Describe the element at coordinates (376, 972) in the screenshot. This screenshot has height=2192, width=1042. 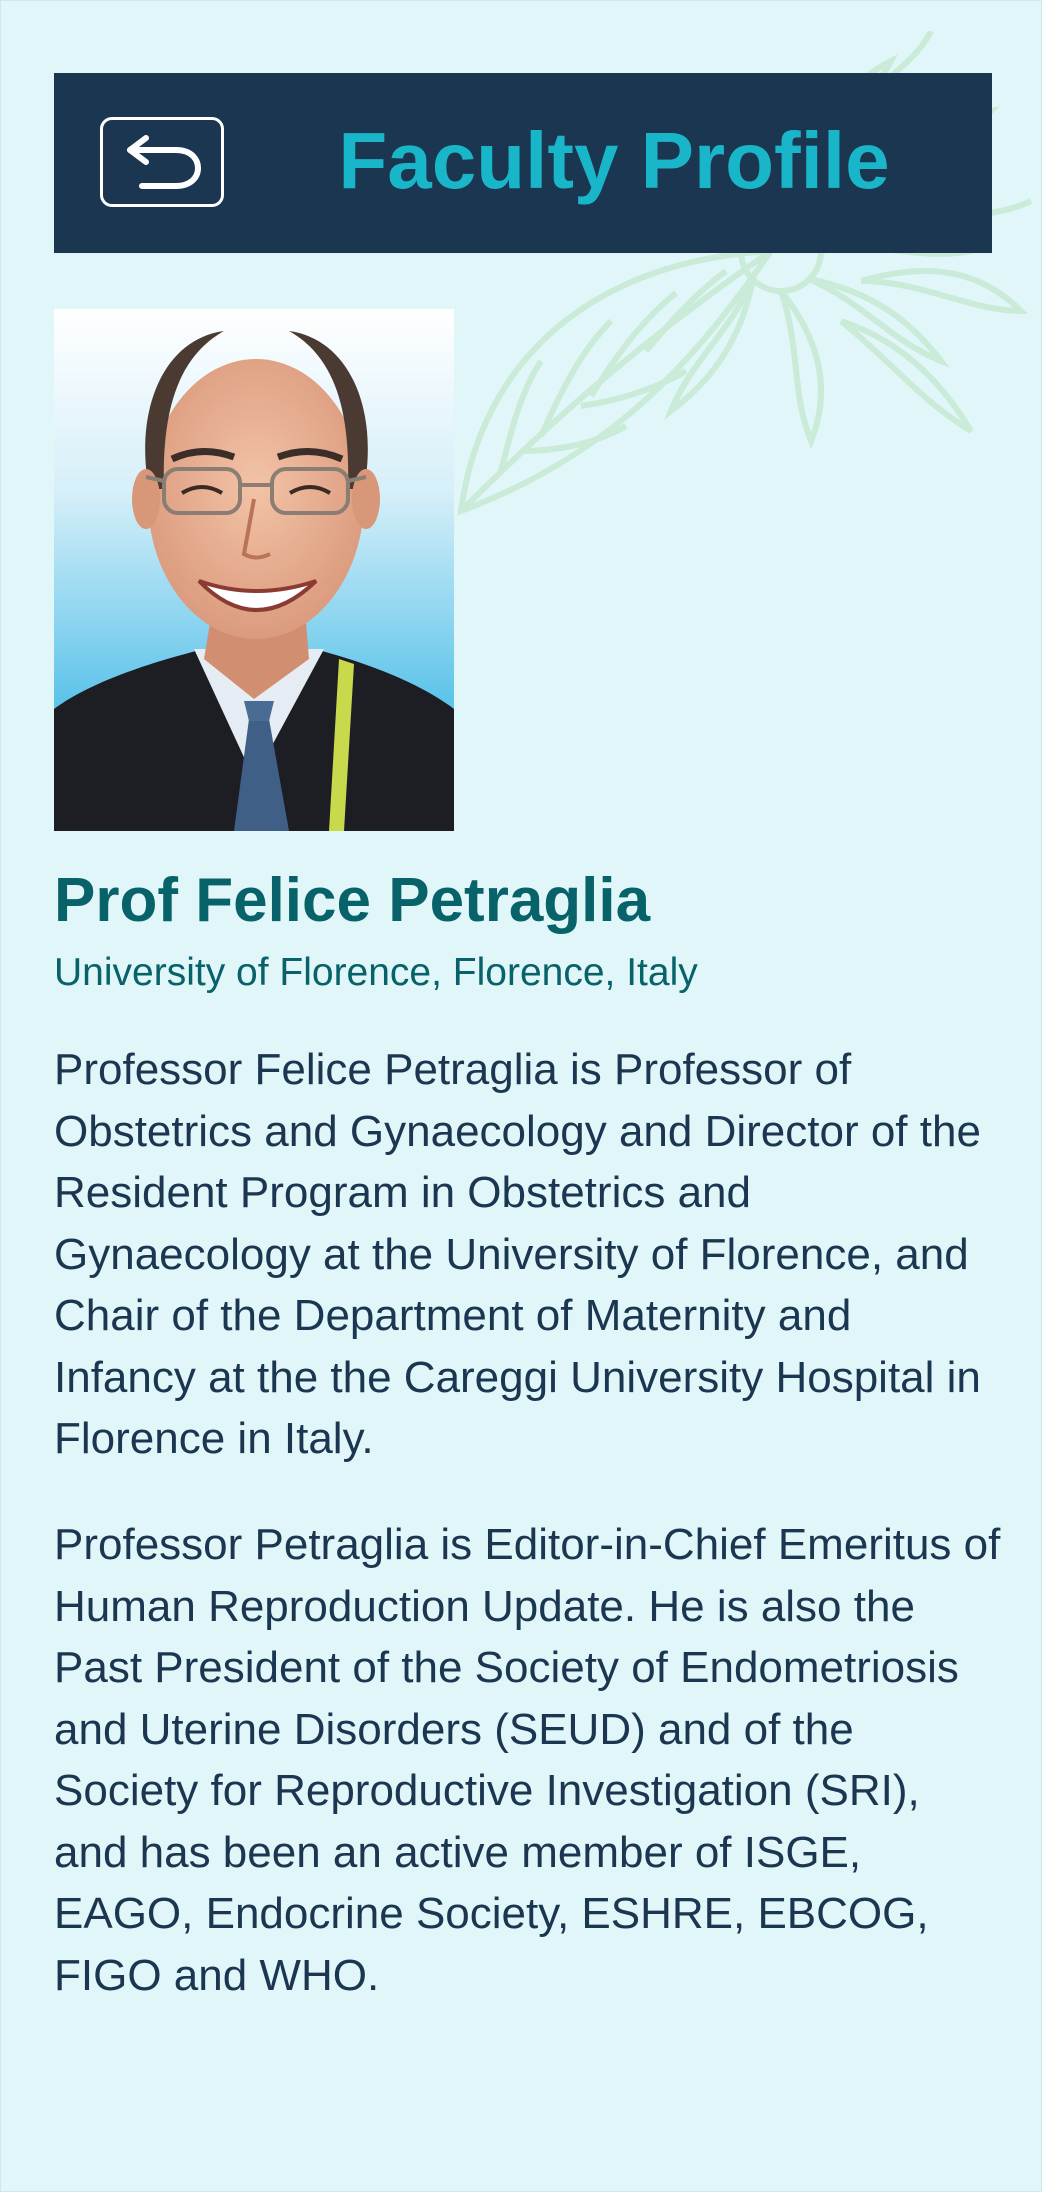
I see `faculty-affiliation: University of Florence, Florence, Italy` at that location.